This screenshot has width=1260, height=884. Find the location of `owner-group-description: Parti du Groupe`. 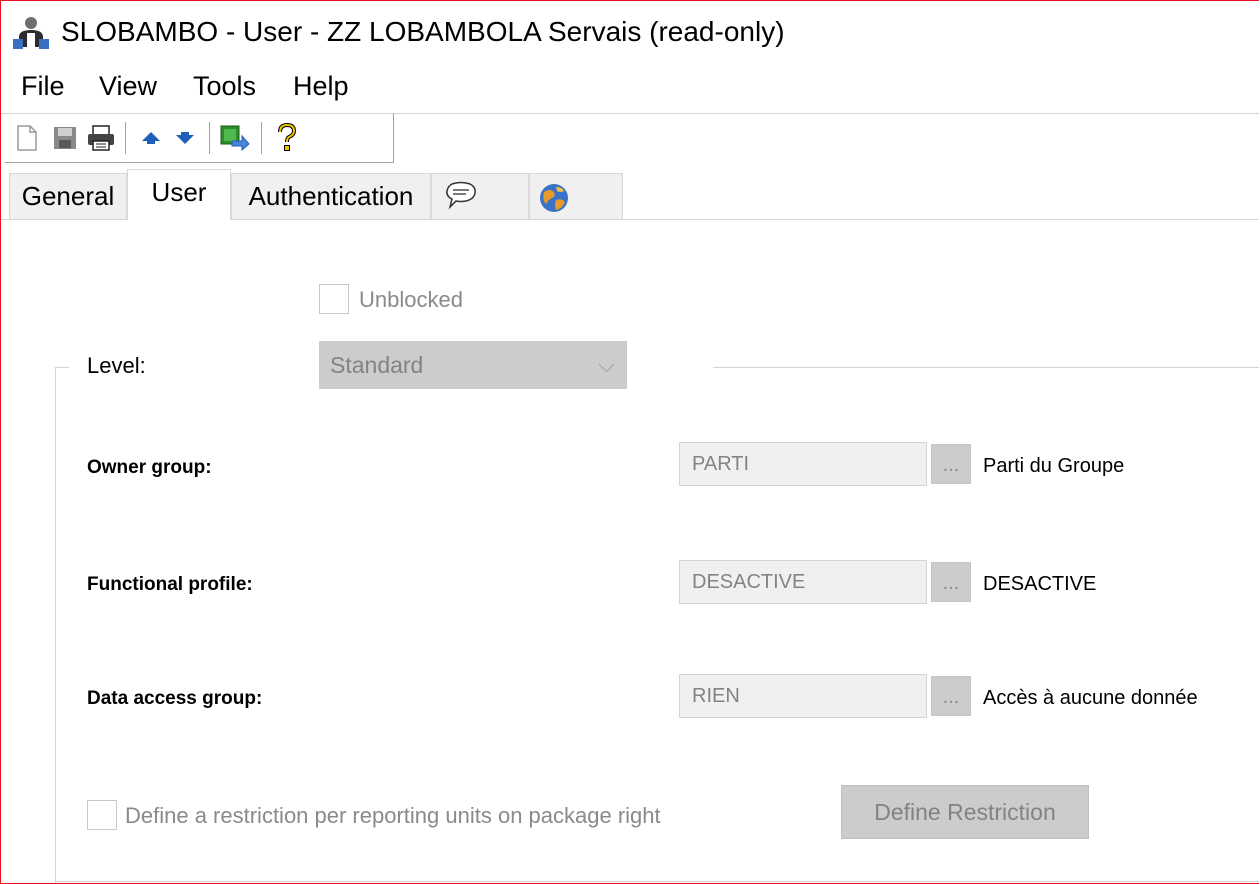

owner-group-description: Parti du Groupe is located at coordinates (1054, 466).